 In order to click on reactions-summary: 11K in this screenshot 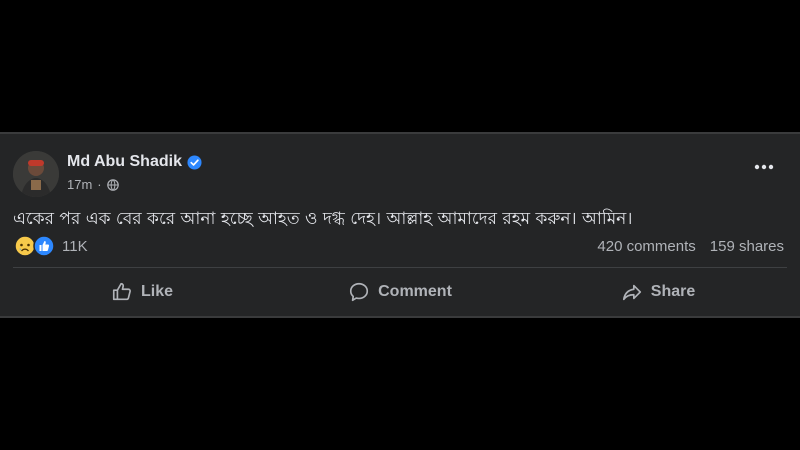, I will do `click(51, 246)`.